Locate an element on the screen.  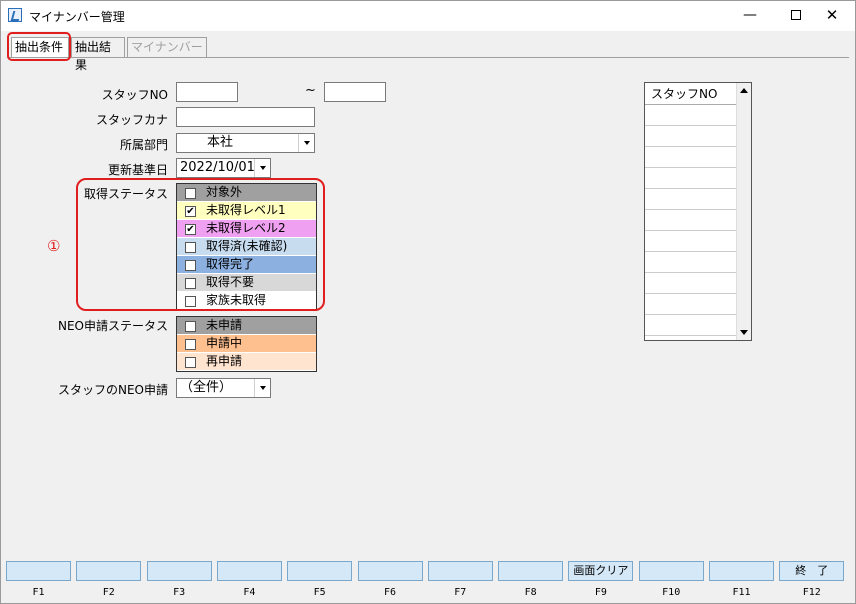
acq-status-item: ✔ 未取得レベル2 is located at coordinates (246, 229).